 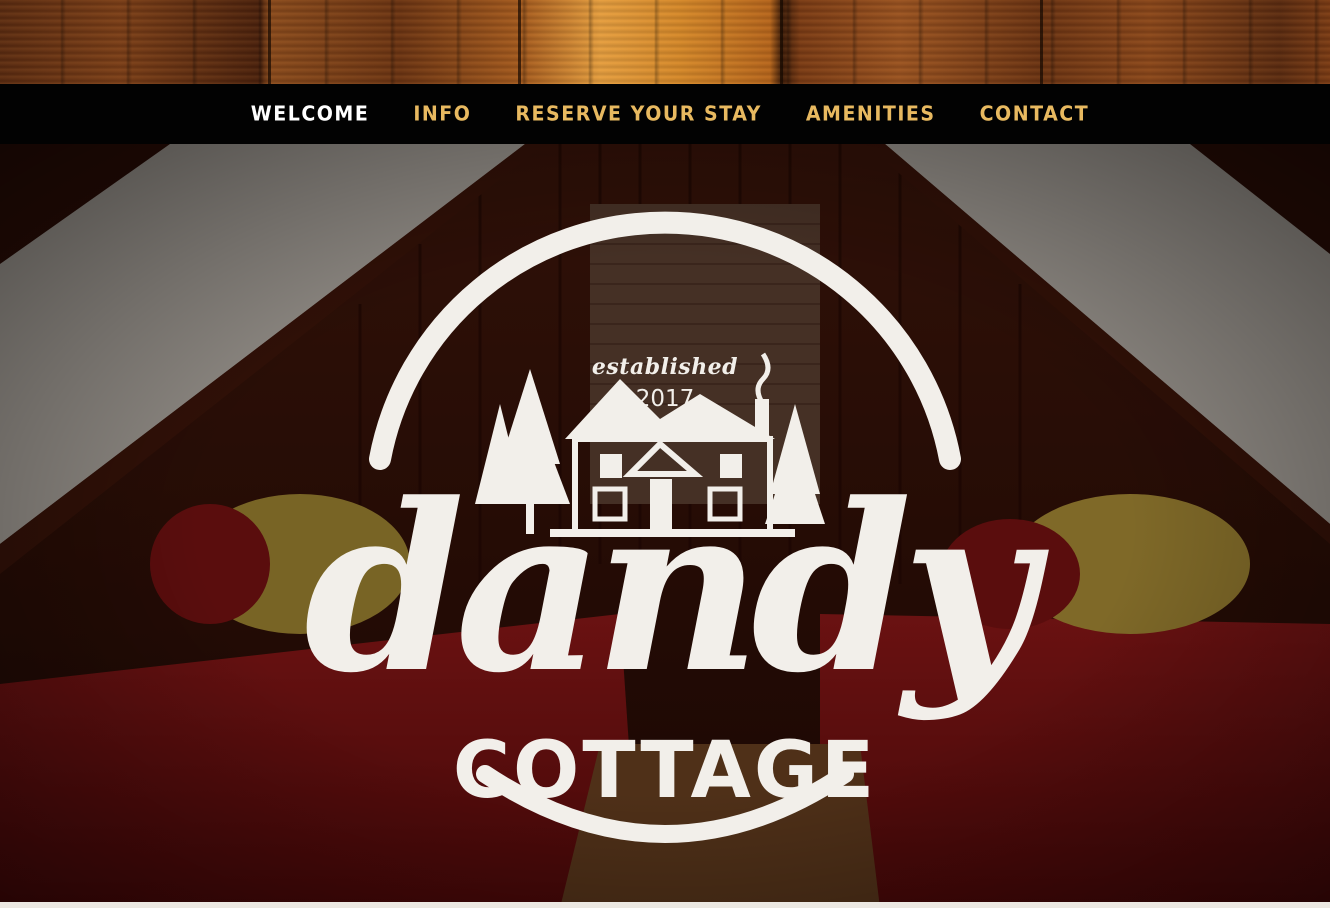 What do you see at coordinates (638, 114) in the screenshot?
I see `nav-item-reserve-your-stay: RESERVE YOUR STAY` at bounding box center [638, 114].